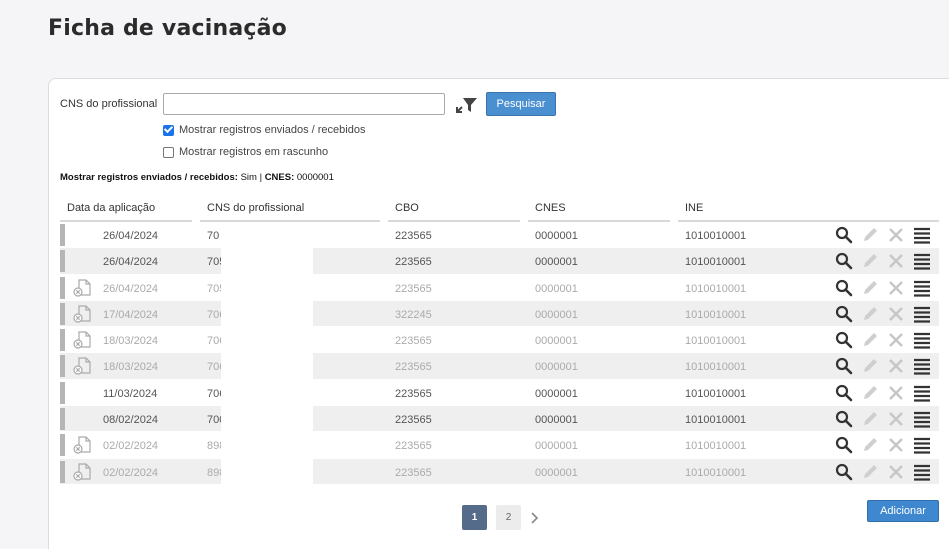 This screenshot has height=549, width=949. What do you see at coordinates (499, 393) in the screenshot?
I see `table-row: 11/03/2024 706 223565 0000001 1010010001` at bounding box center [499, 393].